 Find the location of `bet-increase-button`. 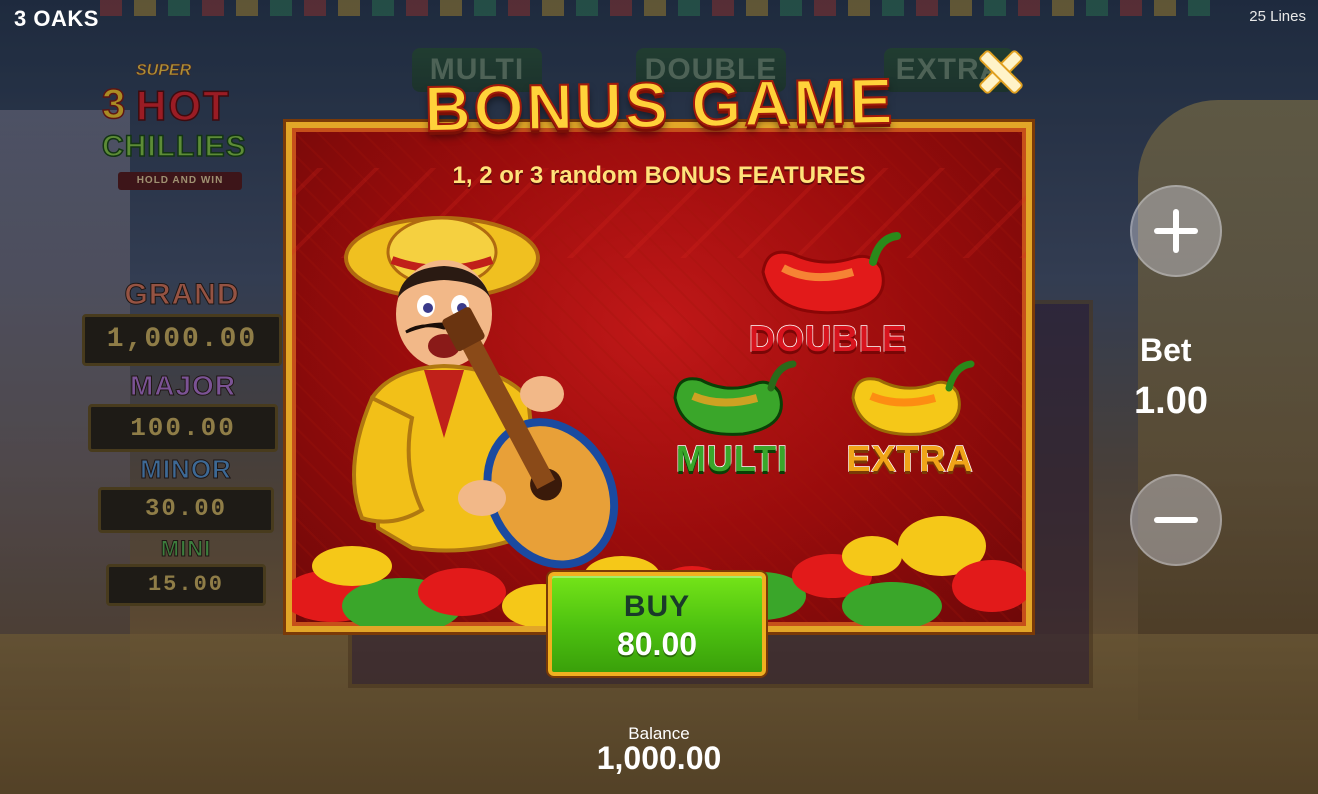

bet-increase-button is located at coordinates (1176, 231).